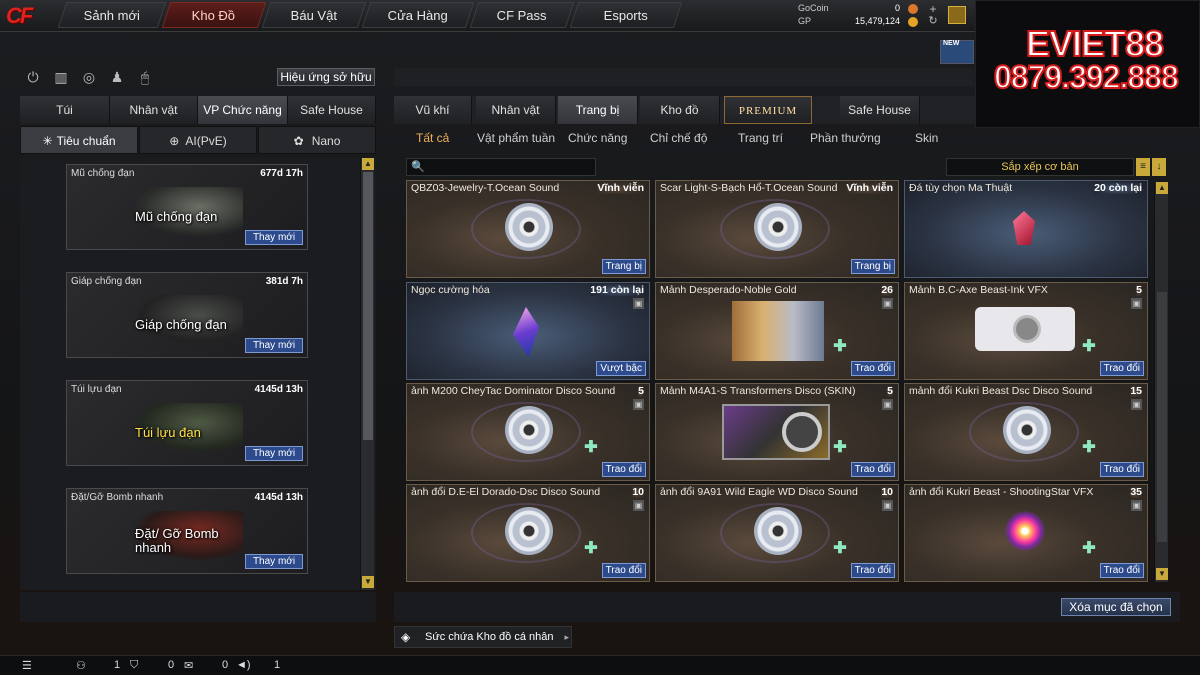 Image resolution: width=1200 pixels, height=675 pixels. I want to click on filter-all: Tất cả, so click(432, 138).